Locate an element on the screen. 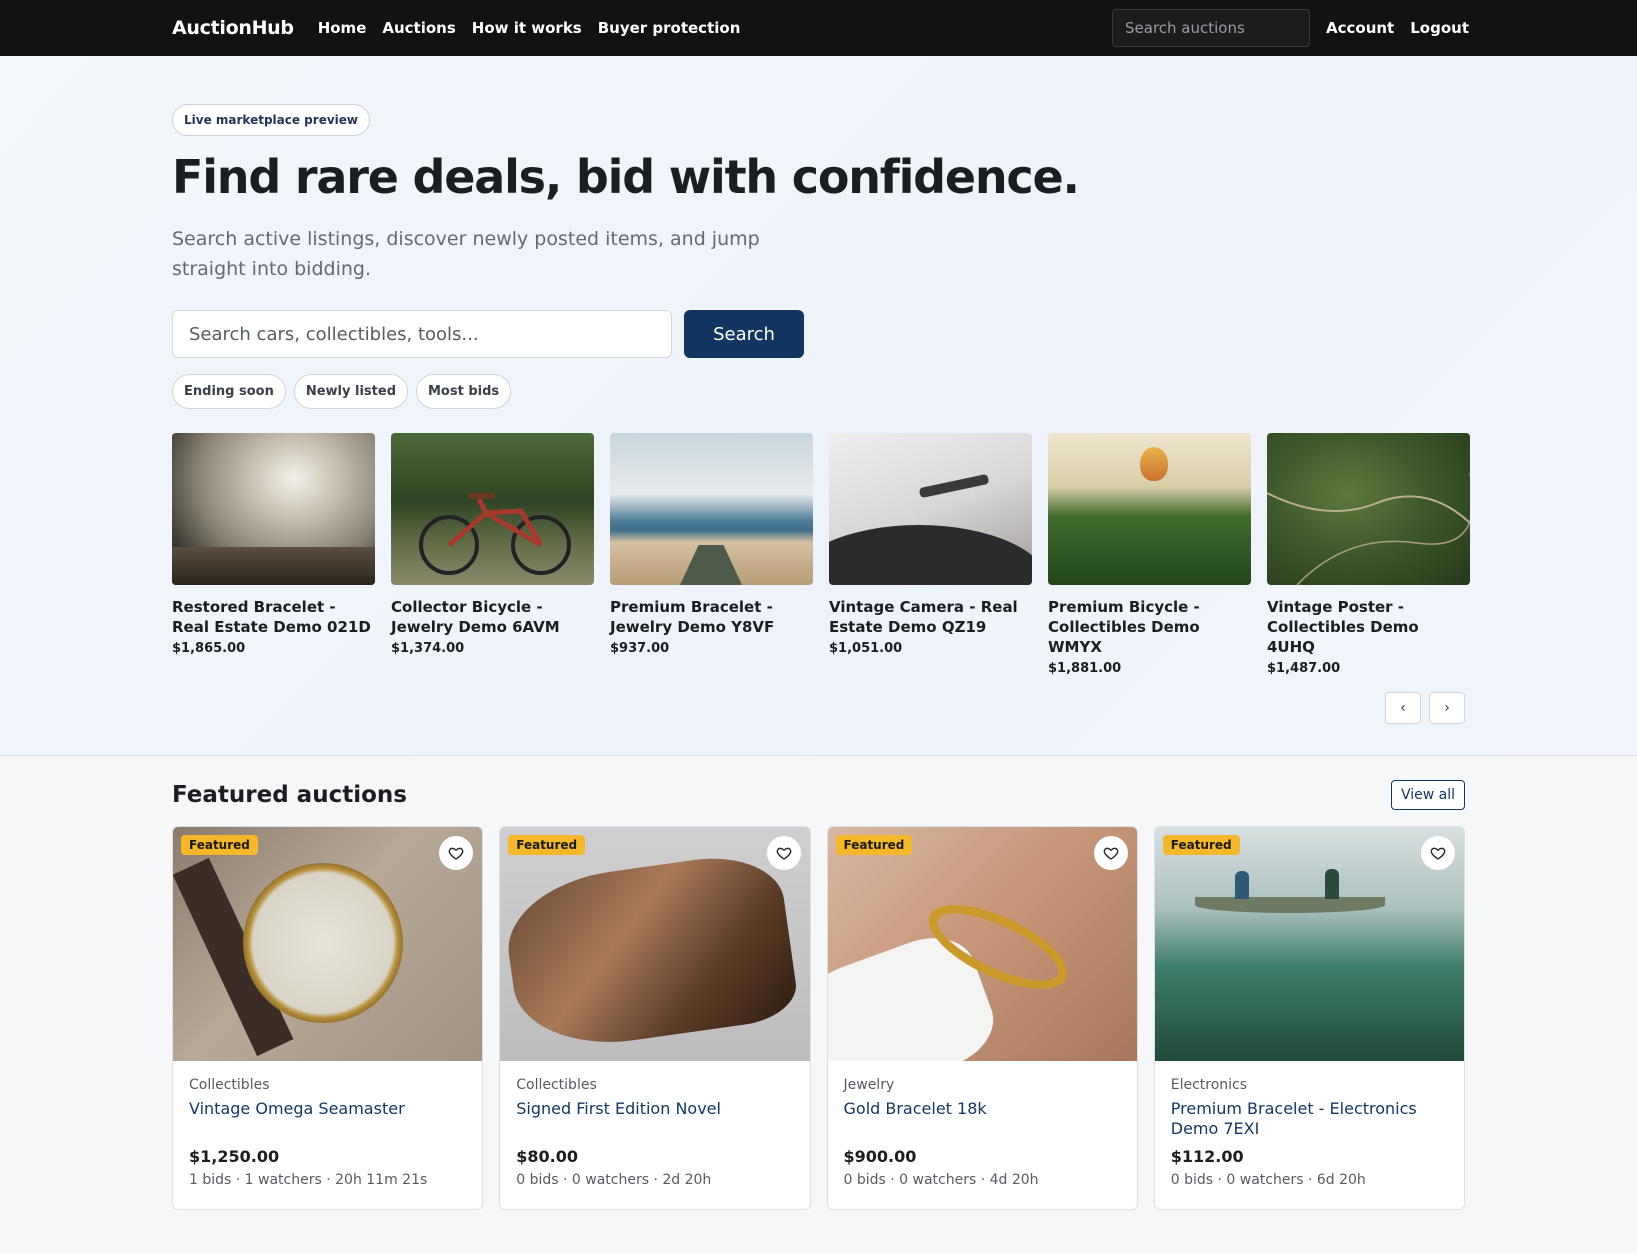 The height and width of the screenshot is (1253, 1637). chevron-right-icon: › is located at coordinates (1447, 708).